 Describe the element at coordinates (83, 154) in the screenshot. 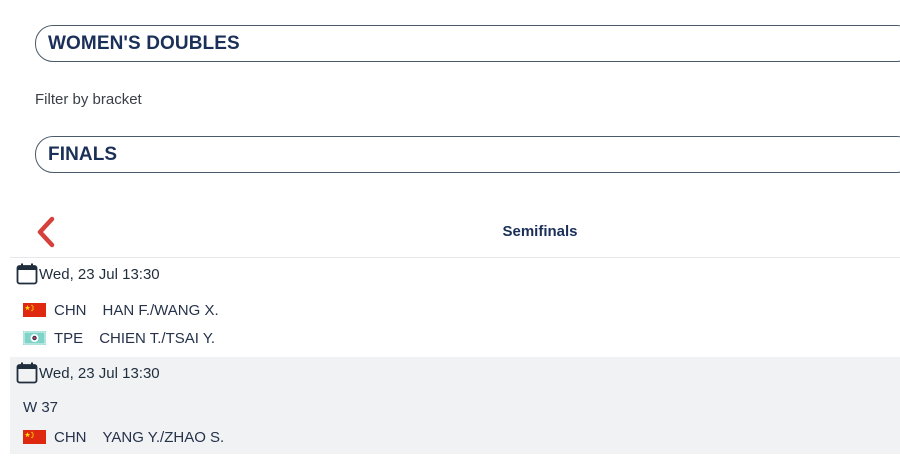

I see `bracket-select-label: FINALS` at that location.